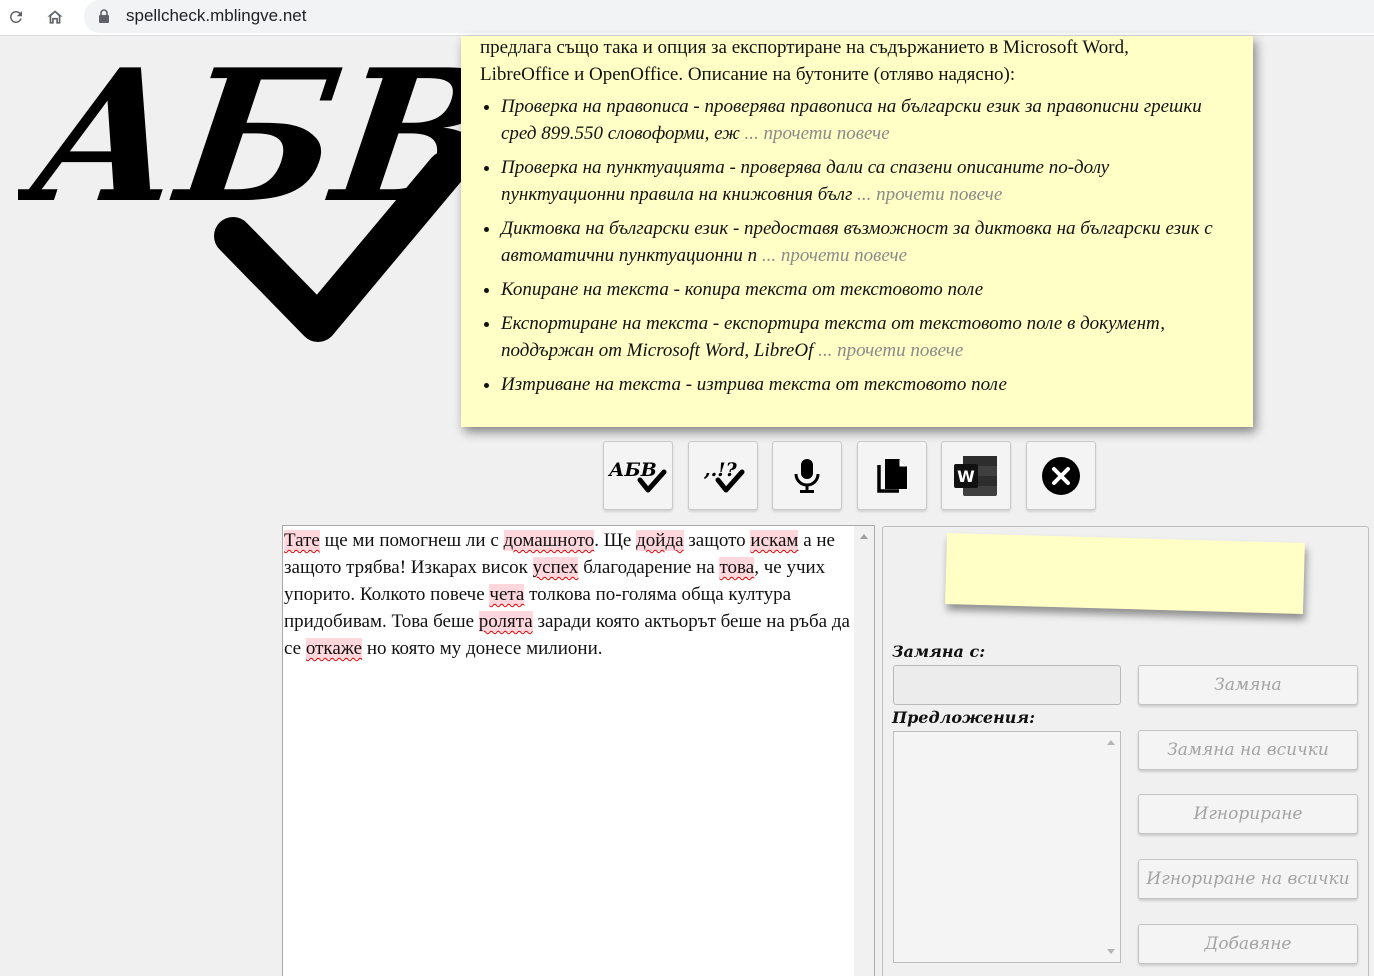 The height and width of the screenshot is (976, 1374). I want to click on misspelled-word: Тате, so click(302, 540).